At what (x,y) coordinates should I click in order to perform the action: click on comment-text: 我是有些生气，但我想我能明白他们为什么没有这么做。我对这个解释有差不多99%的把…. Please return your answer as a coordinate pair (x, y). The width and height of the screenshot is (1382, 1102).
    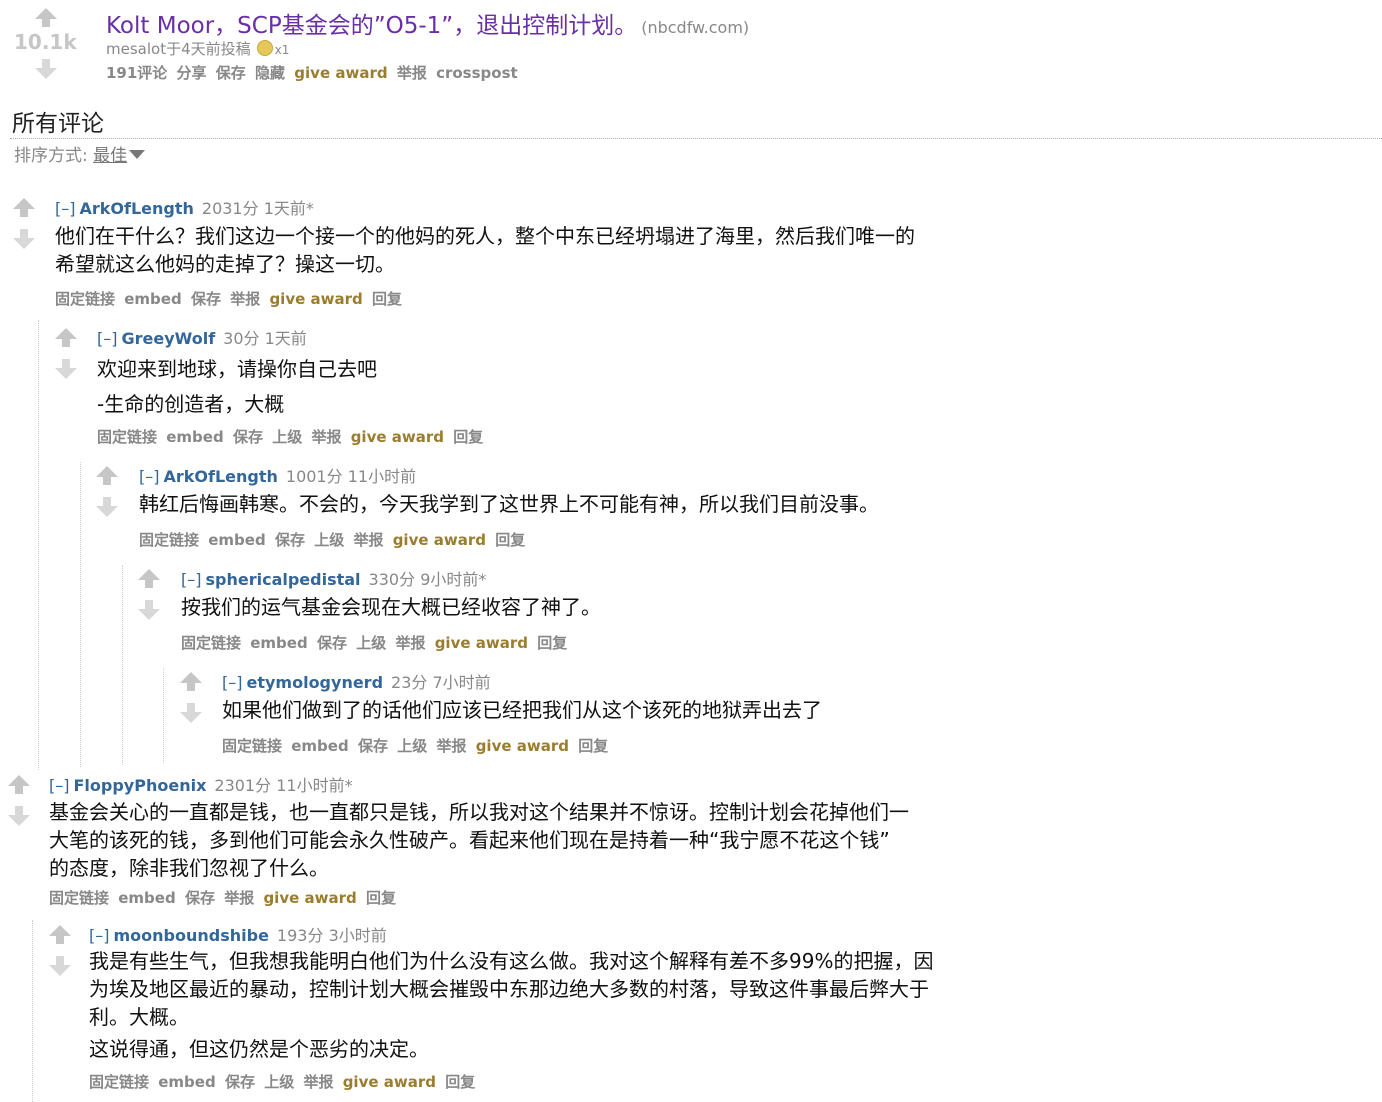
    Looking at the image, I should click on (511, 961).